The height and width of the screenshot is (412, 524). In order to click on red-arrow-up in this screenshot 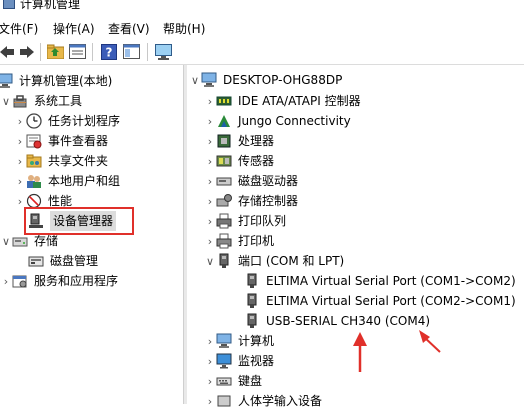, I will do `click(360, 352)`.